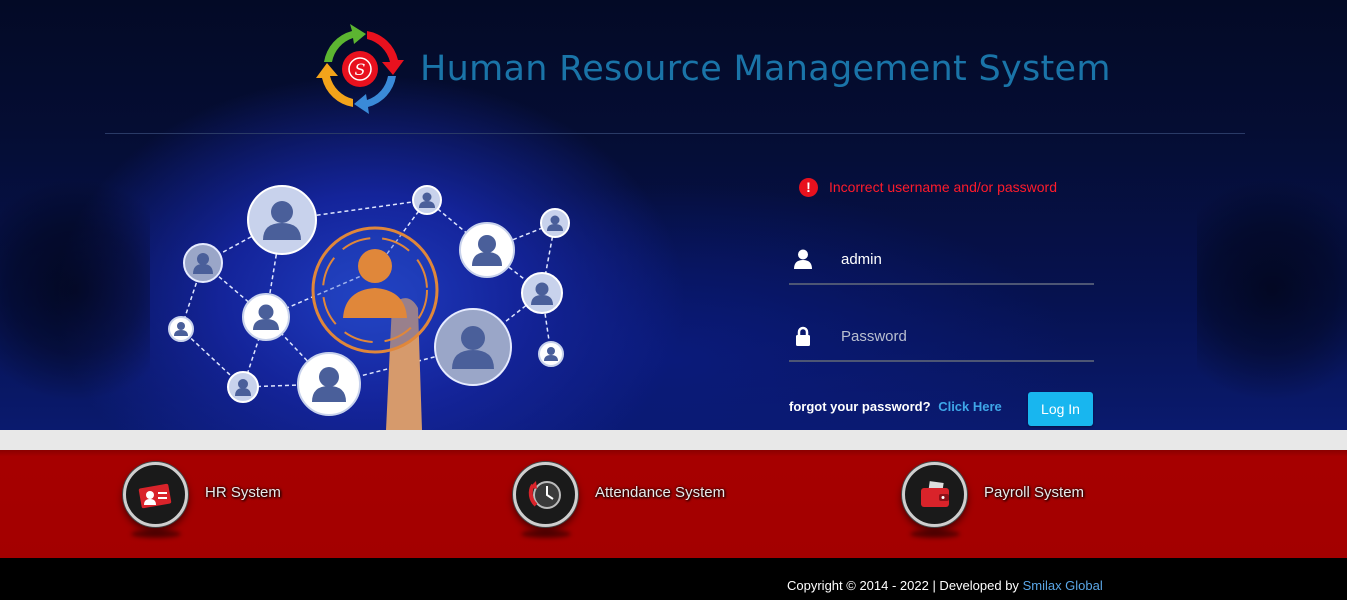 The width and height of the screenshot is (1347, 600). I want to click on svg-text: S, so click(360, 69).